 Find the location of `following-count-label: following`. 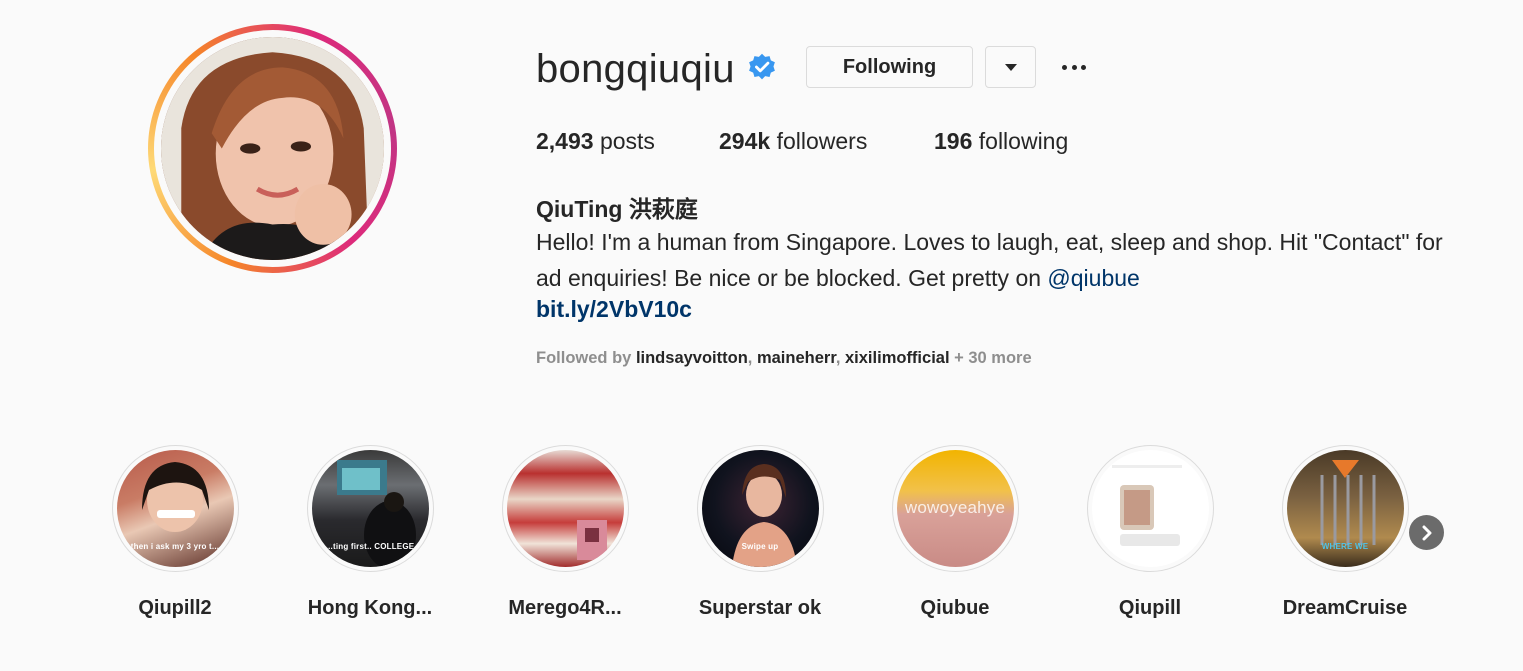

following-count-label: following is located at coordinates (1023, 141).